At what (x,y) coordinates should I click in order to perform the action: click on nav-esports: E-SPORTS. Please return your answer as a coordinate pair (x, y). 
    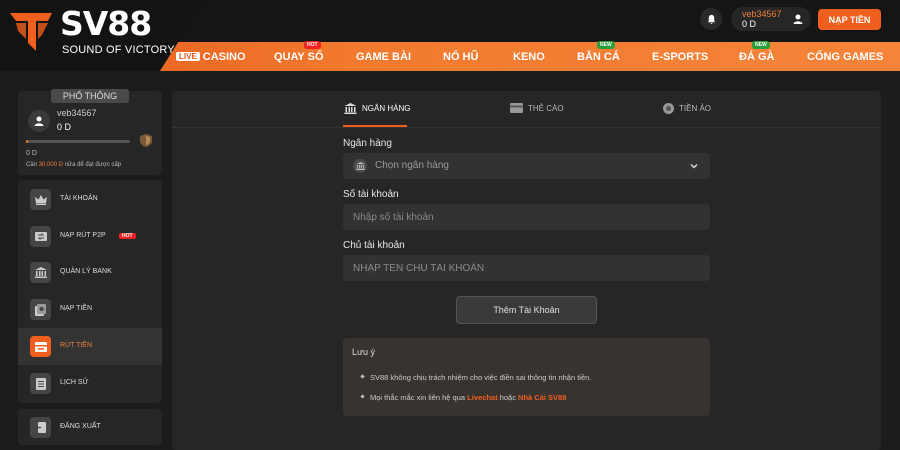
    Looking at the image, I should click on (680, 57).